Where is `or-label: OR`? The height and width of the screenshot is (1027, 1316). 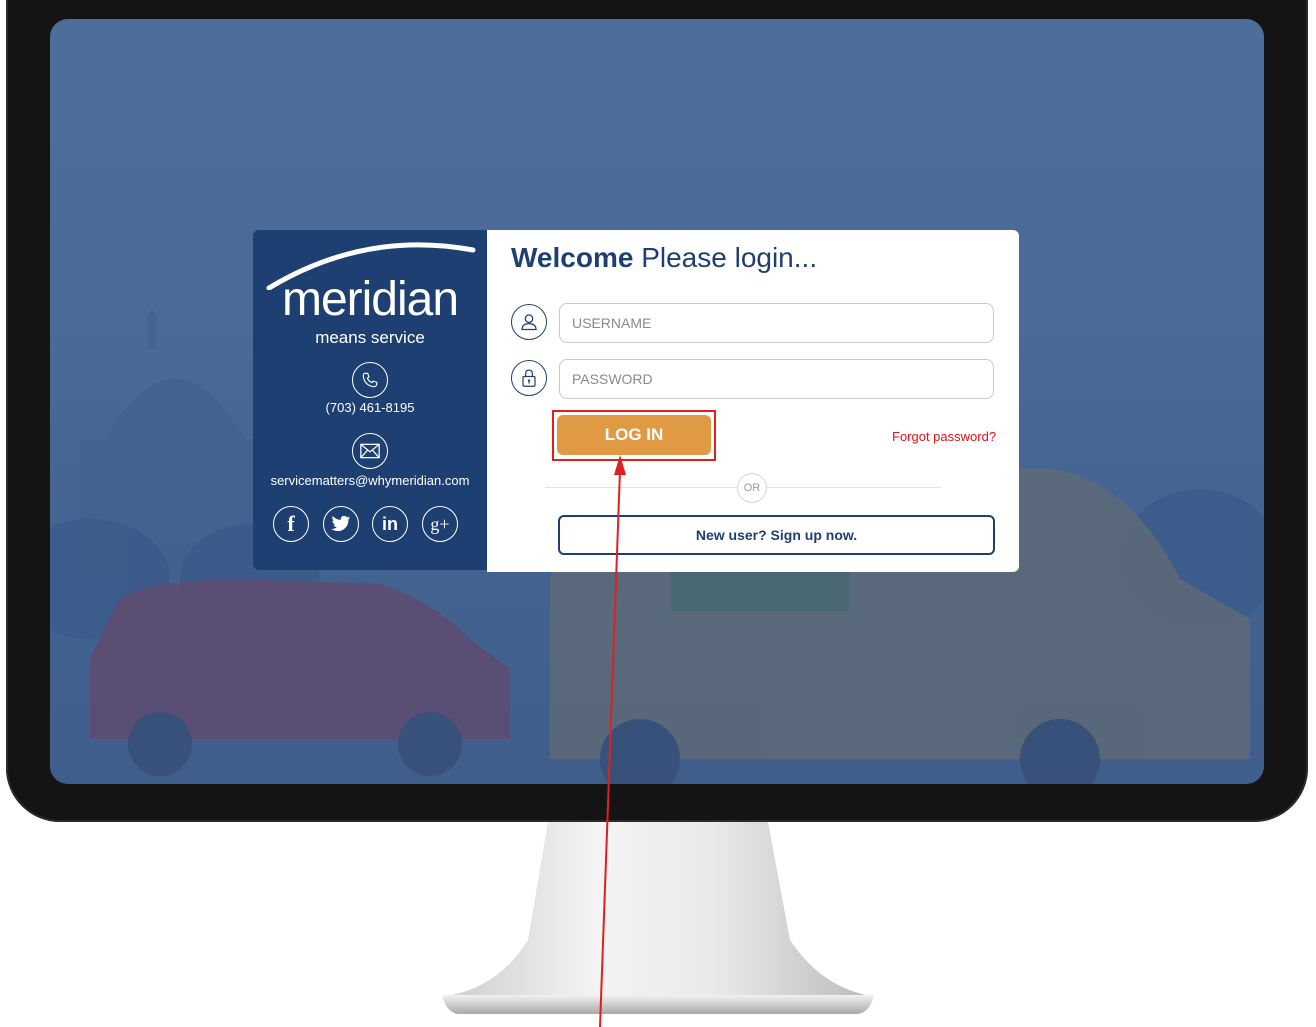
or-label: OR is located at coordinates (752, 488).